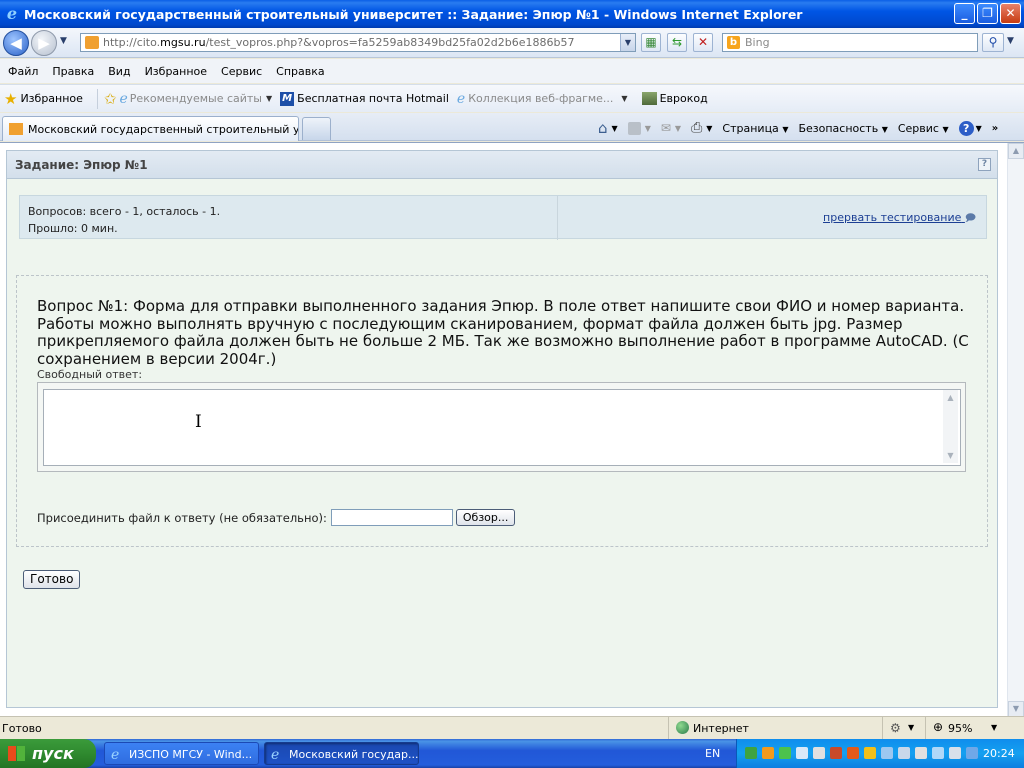 This screenshot has height=768, width=1024. I want to click on forward-button: ▶, so click(44, 43).